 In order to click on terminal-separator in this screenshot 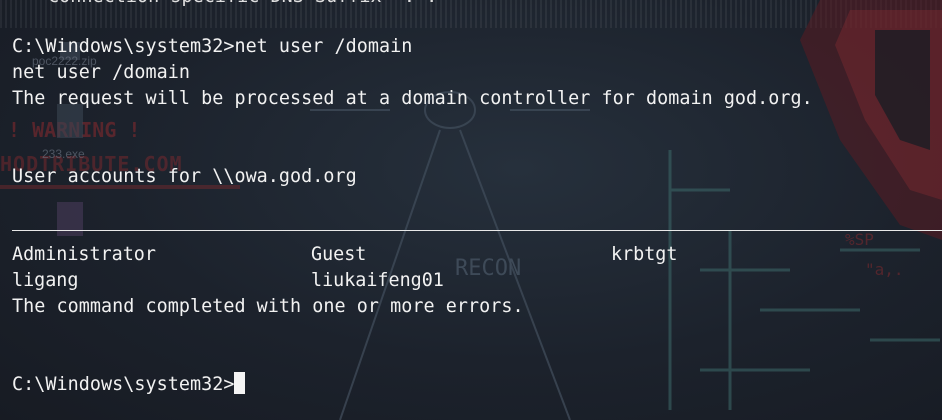, I will do `click(477, 230)`.